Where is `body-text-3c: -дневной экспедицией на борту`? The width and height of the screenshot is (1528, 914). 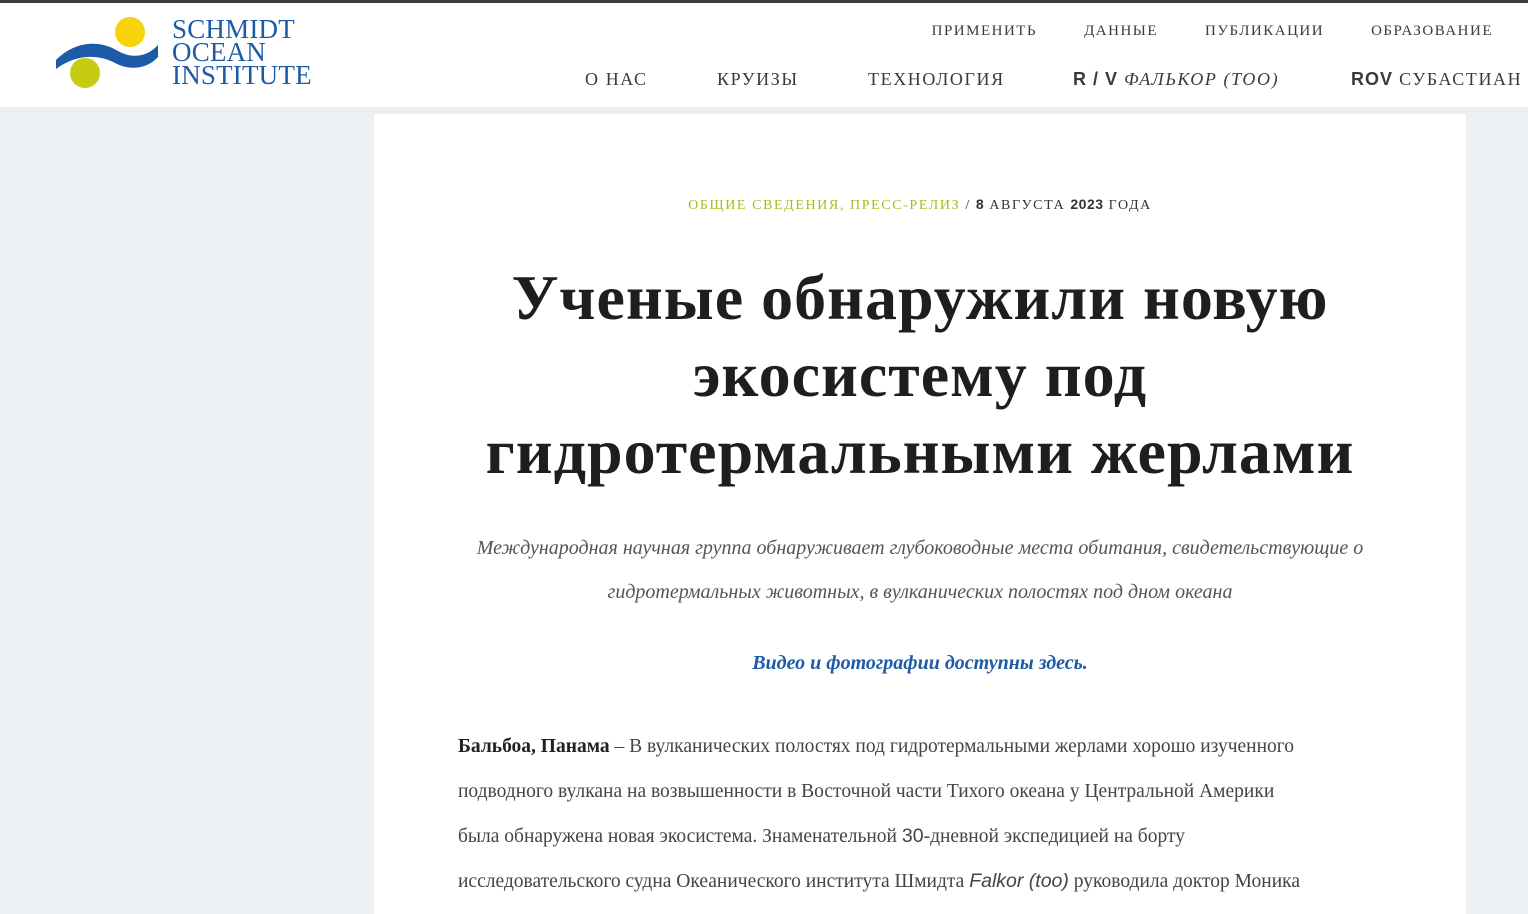
body-text-3c: -дневной экспедицией на борту is located at coordinates (1054, 836).